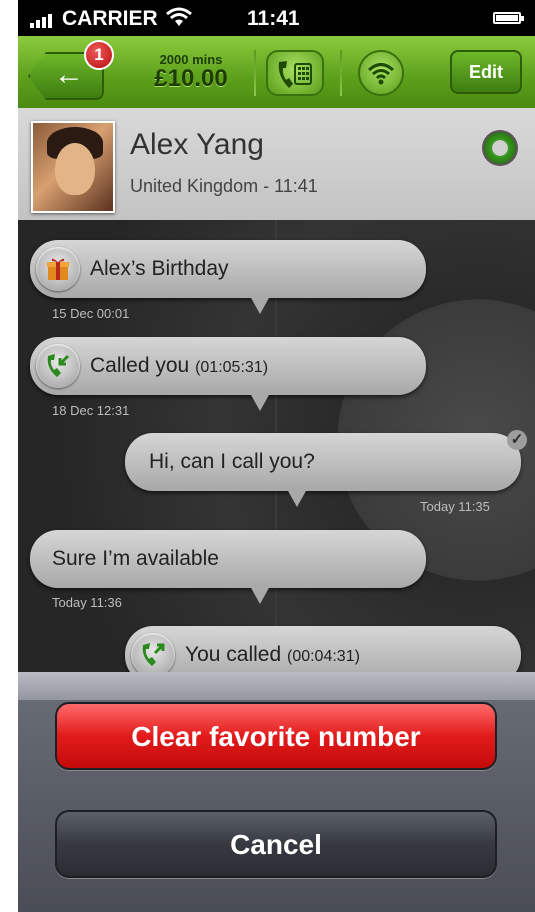 This screenshot has width=535, height=912. Describe the element at coordinates (197, 144) in the screenshot. I see `contact-name: Alex Yang` at that location.